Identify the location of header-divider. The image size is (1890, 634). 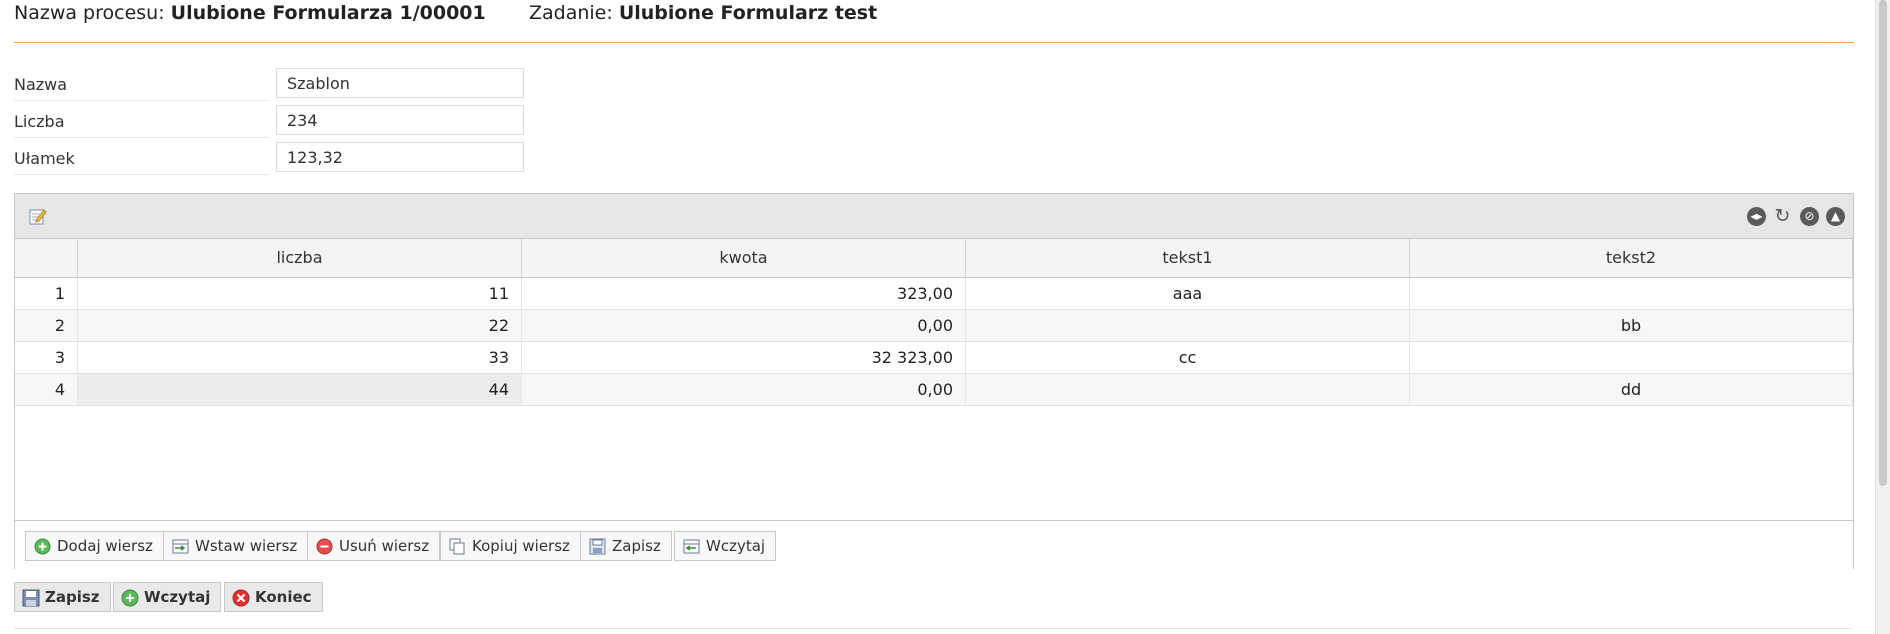
(934, 42).